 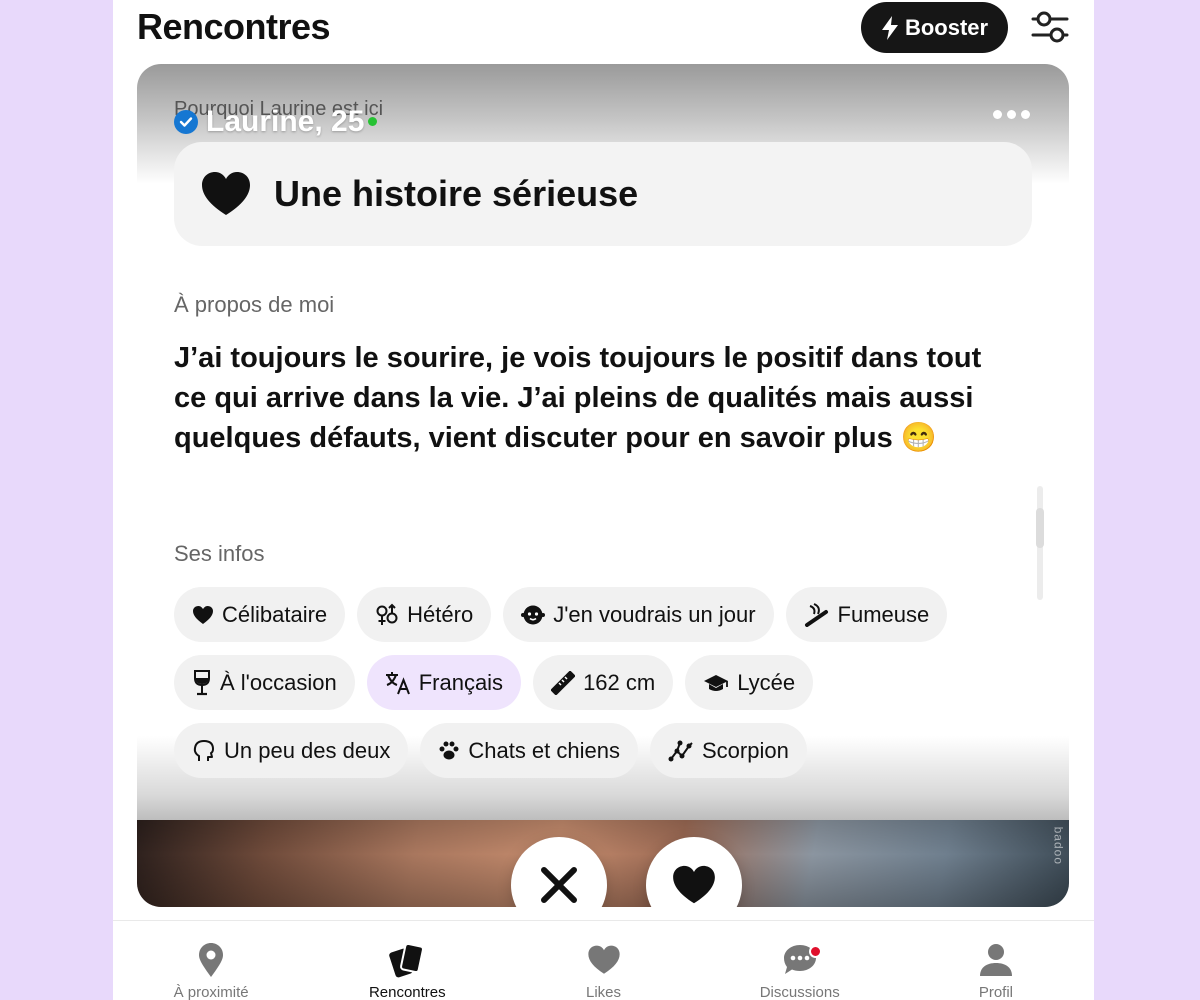 What do you see at coordinates (1040, 543) in the screenshot?
I see `scrollbar` at bounding box center [1040, 543].